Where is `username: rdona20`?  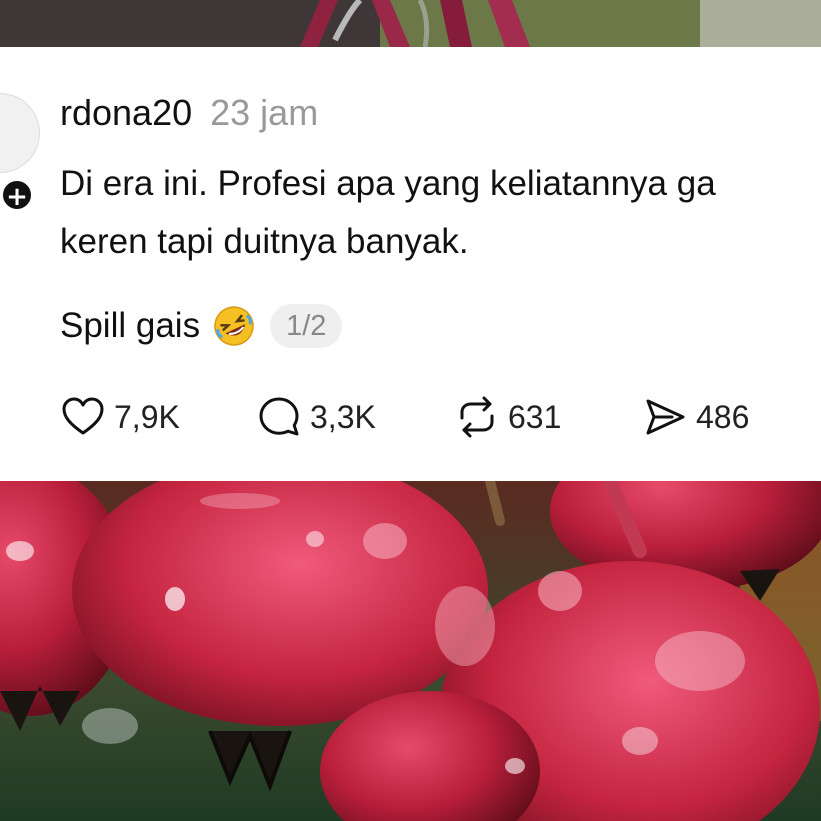 username: rdona20 is located at coordinates (126, 112).